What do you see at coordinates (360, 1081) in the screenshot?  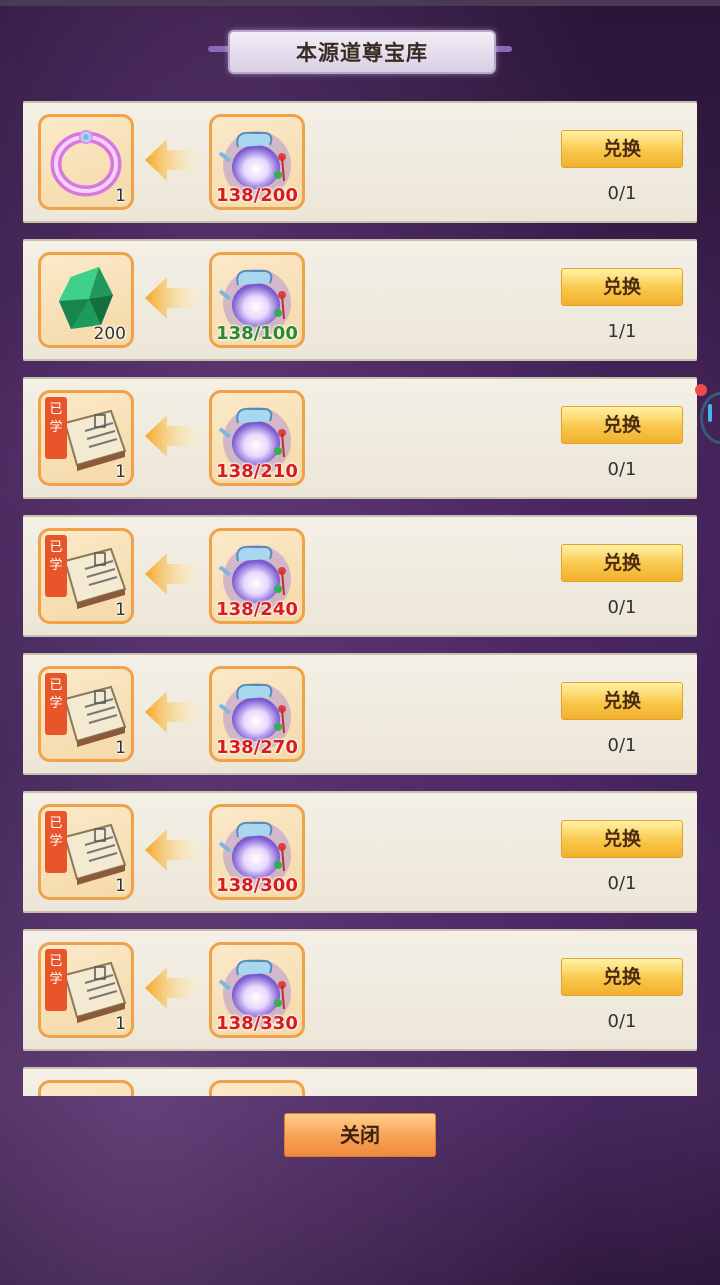 I see `exchange-row-partial` at bounding box center [360, 1081].